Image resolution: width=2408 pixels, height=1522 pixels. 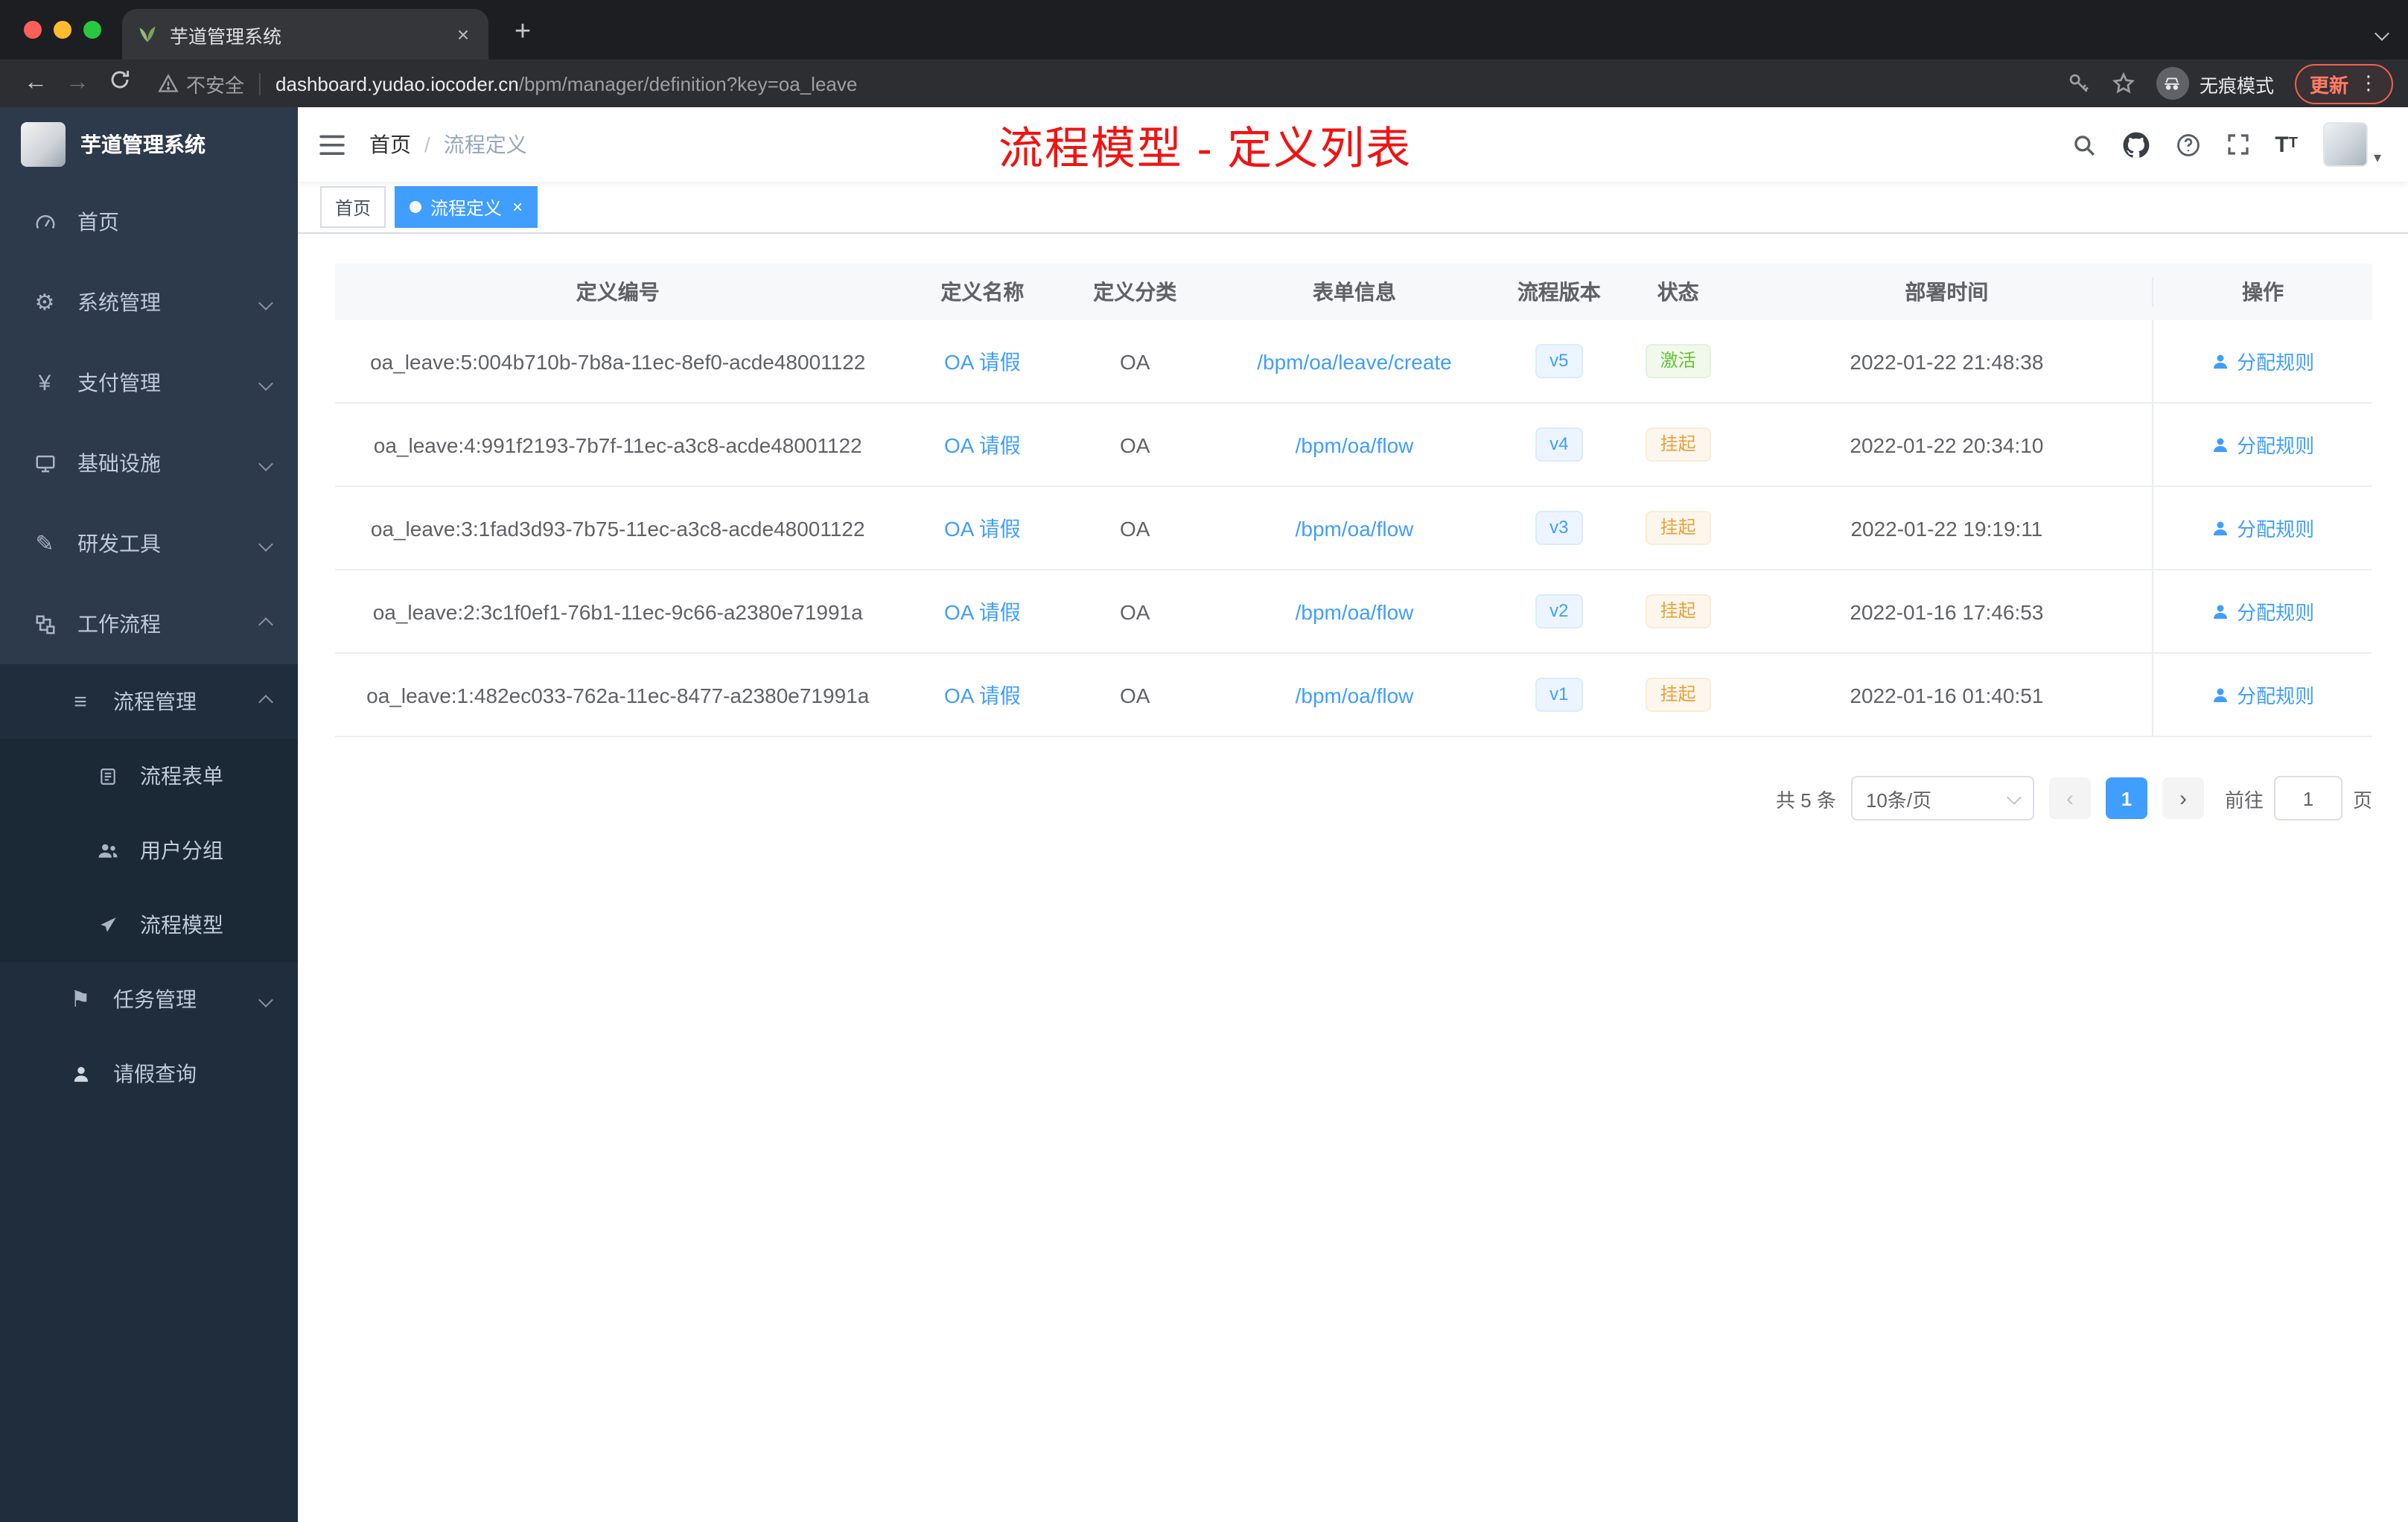 What do you see at coordinates (1135, 292) in the screenshot?
I see `col-category: 定义分类` at bounding box center [1135, 292].